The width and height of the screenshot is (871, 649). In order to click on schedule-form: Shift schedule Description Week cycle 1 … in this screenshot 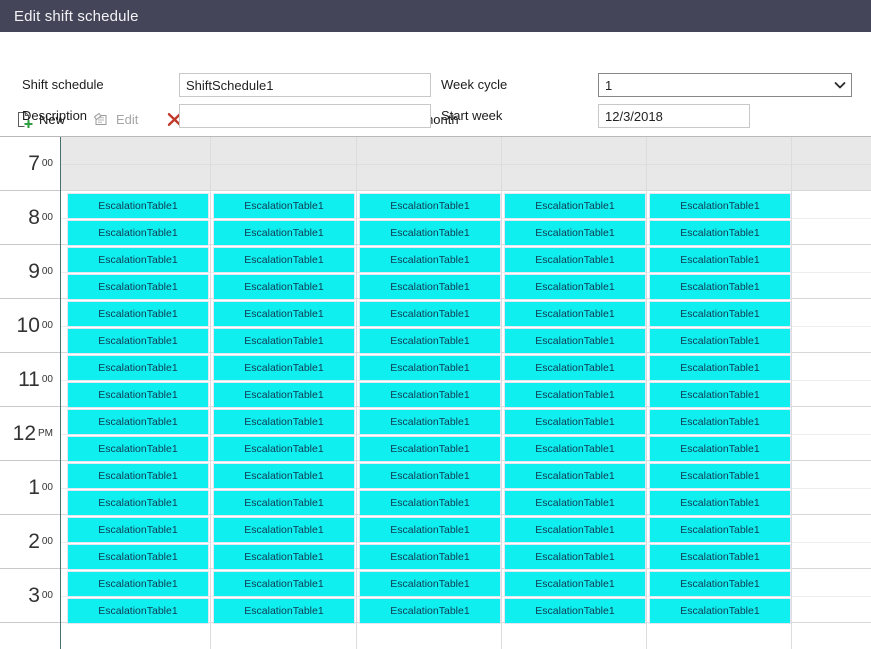, I will do `click(435, 80)`.